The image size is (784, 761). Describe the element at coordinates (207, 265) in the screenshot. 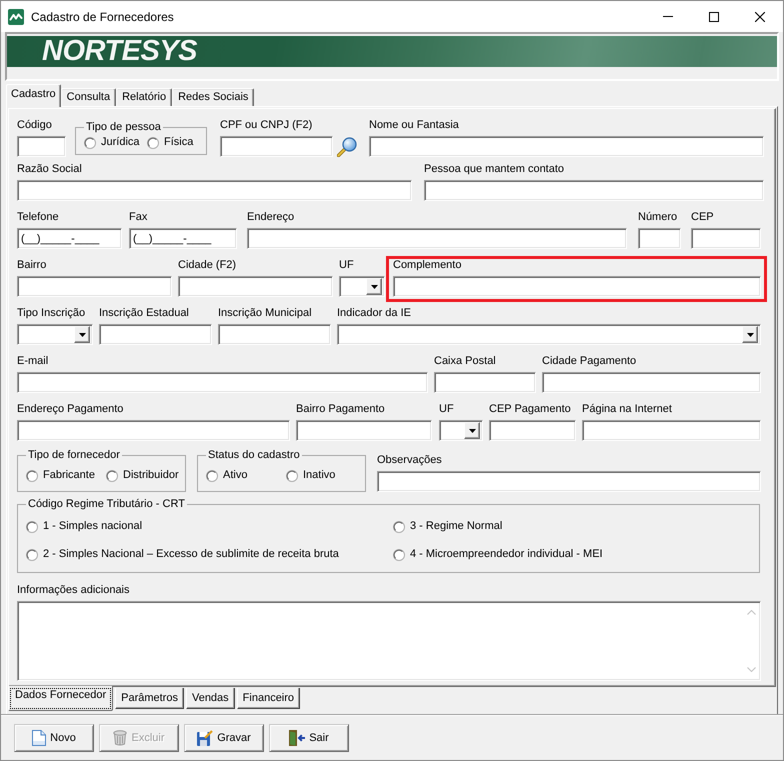

I see `field-label: Cidade (F2)` at that location.